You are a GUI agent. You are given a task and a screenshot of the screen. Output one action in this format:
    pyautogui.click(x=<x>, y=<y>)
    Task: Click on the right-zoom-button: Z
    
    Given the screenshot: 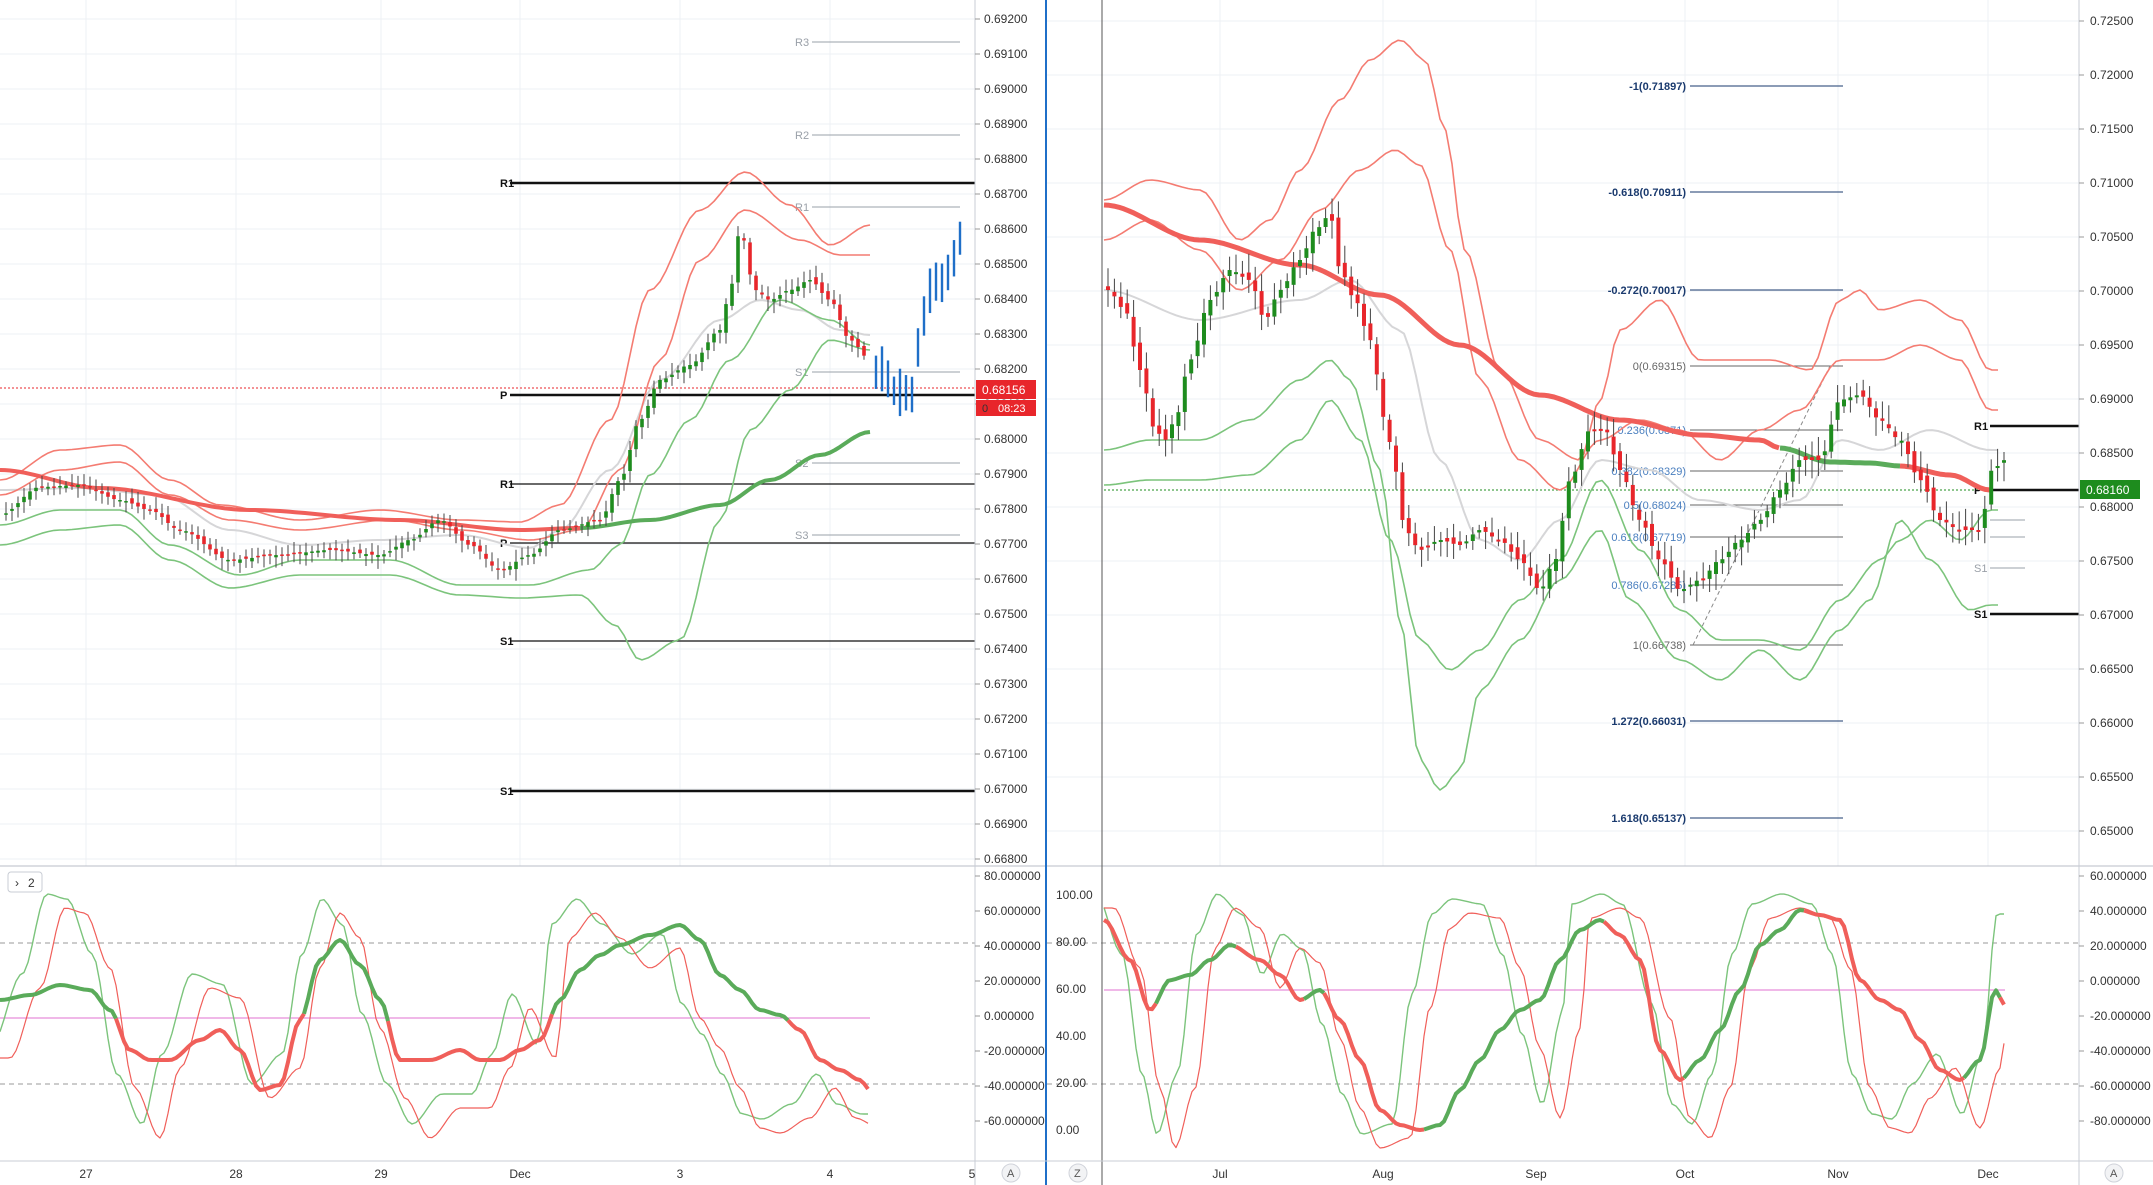 What is the action you would take?
    pyautogui.click(x=1078, y=1173)
    